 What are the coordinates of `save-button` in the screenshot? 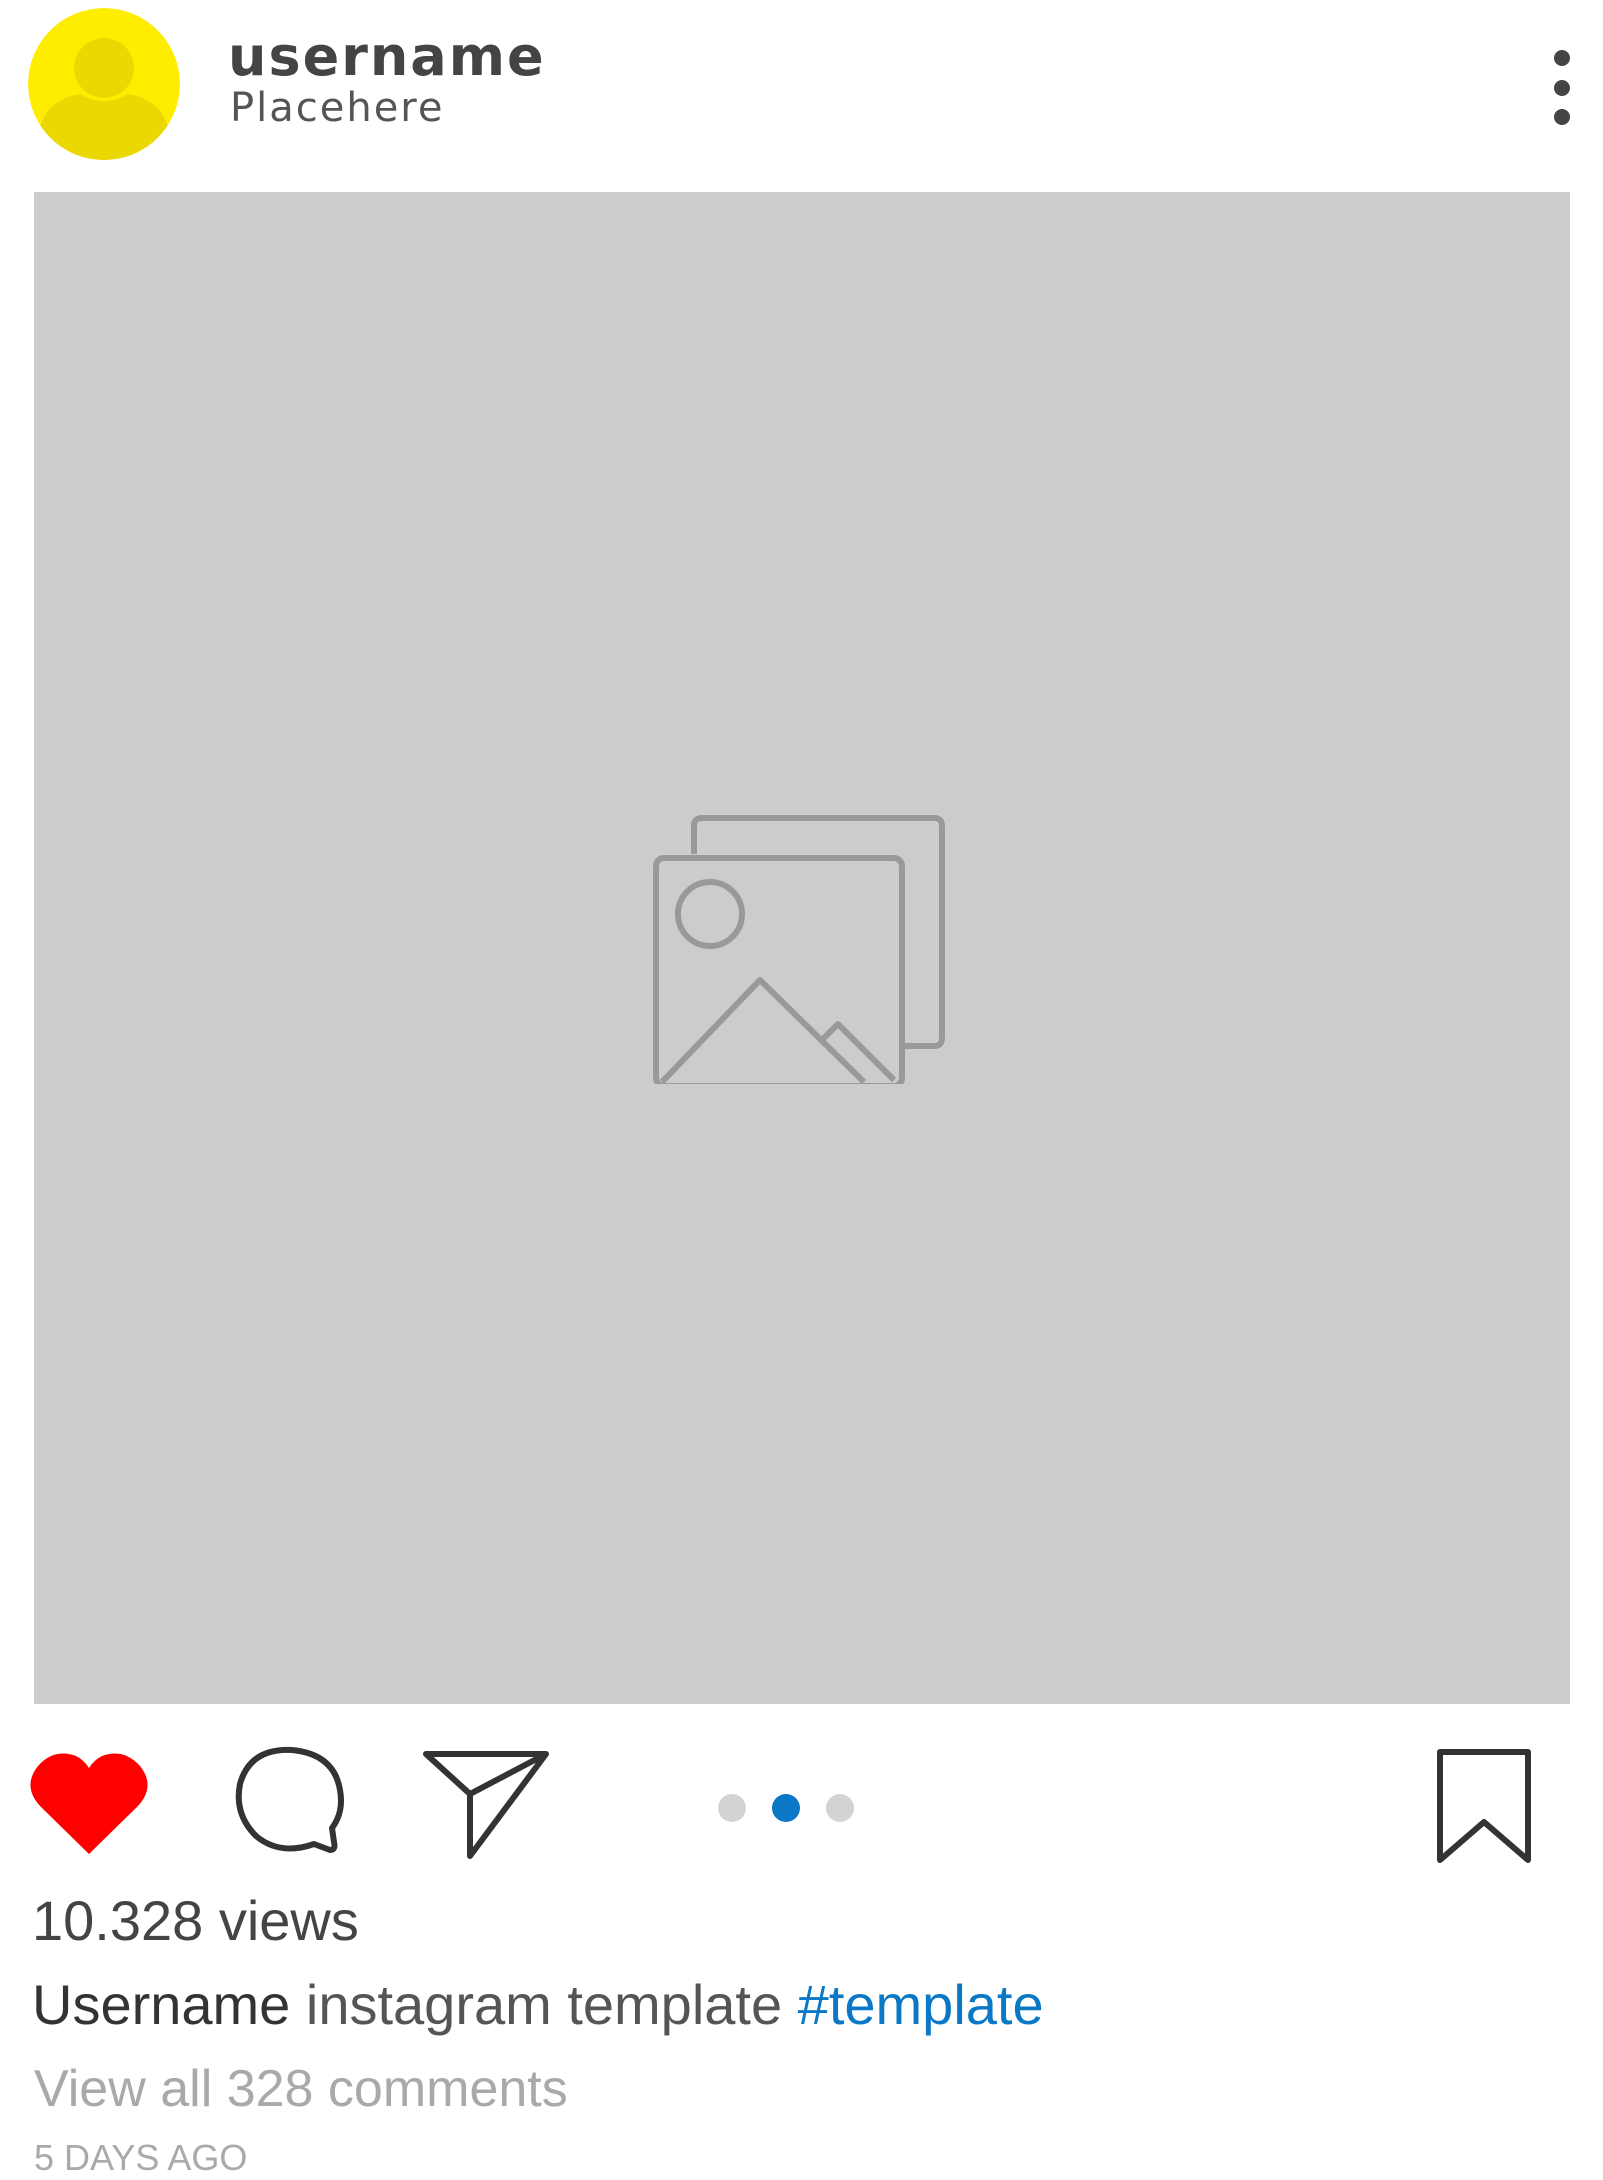 It's located at (1484, 1808).